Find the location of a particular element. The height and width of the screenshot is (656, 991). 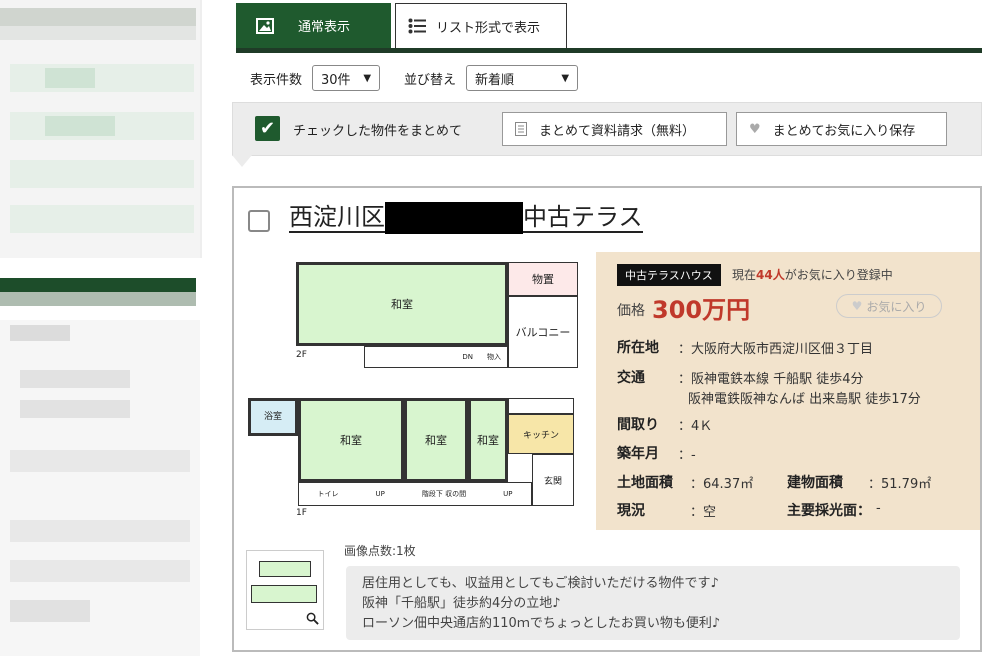

sort-select: 新着順 ▼ is located at coordinates (522, 78).